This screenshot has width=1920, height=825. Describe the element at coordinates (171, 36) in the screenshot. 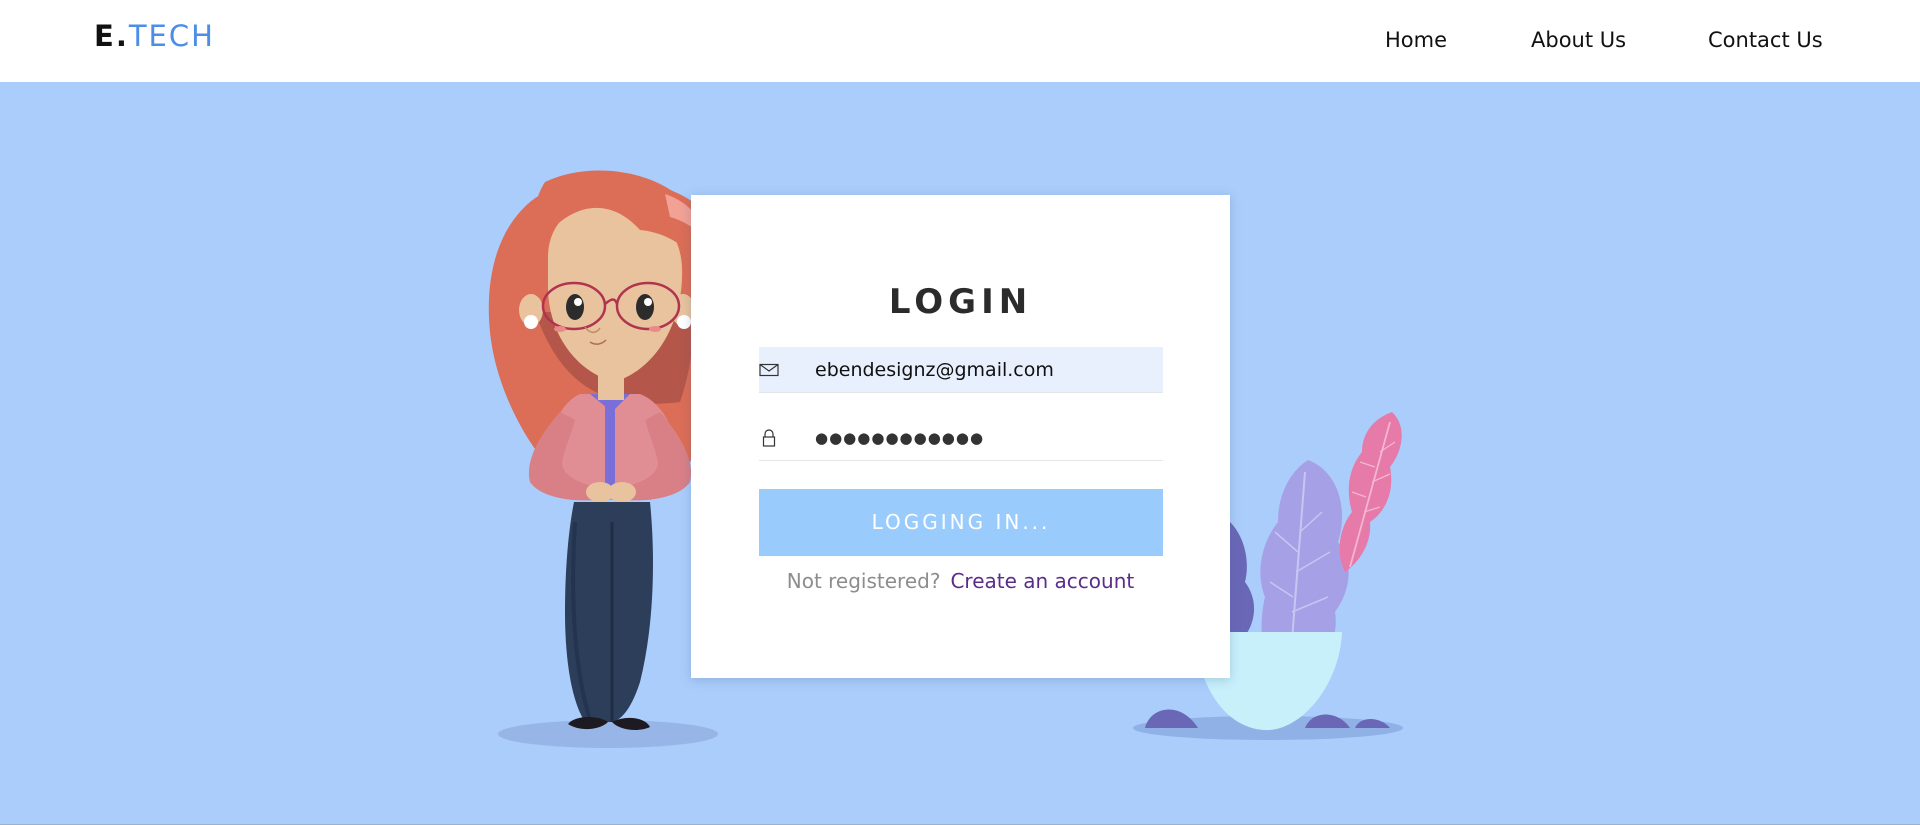

I see `logo-tech: TECH` at that location.